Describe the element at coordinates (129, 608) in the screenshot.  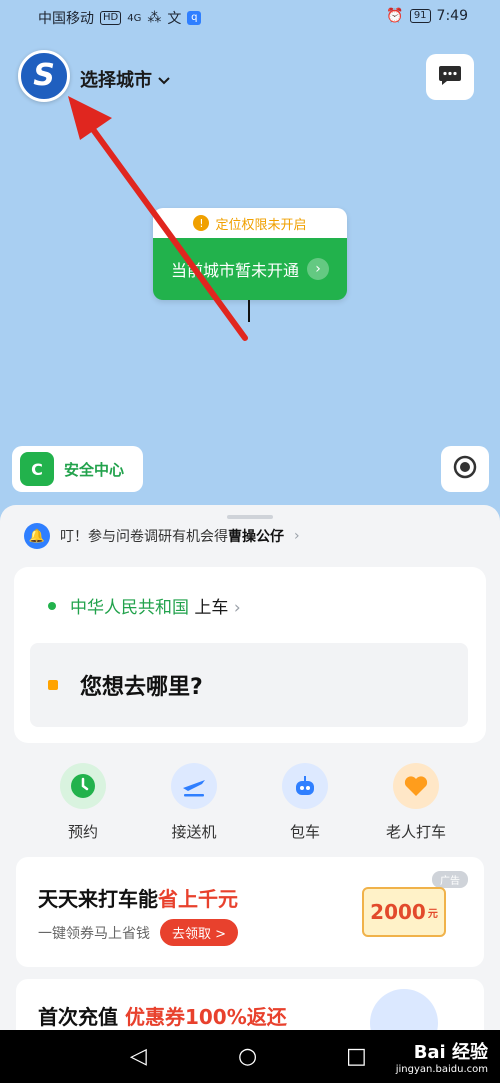
I see `pickup-location-name: 中华人民共和国` at that location.